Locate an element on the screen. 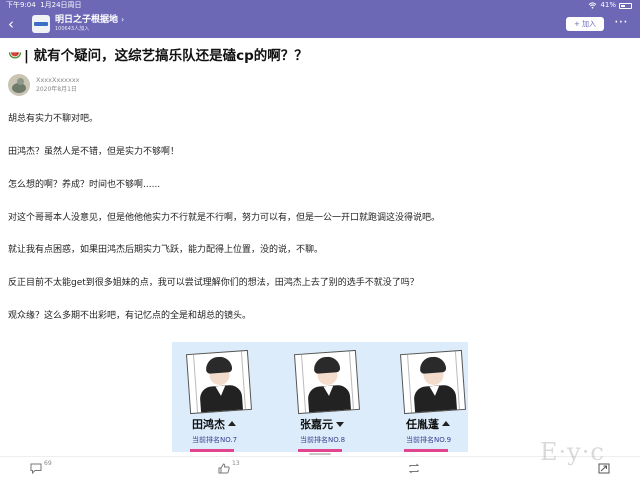 Image resolution: width=640 pixels, height=480 pixels. group-member-count: 100643人加入 is located at coordinates (72, 29).